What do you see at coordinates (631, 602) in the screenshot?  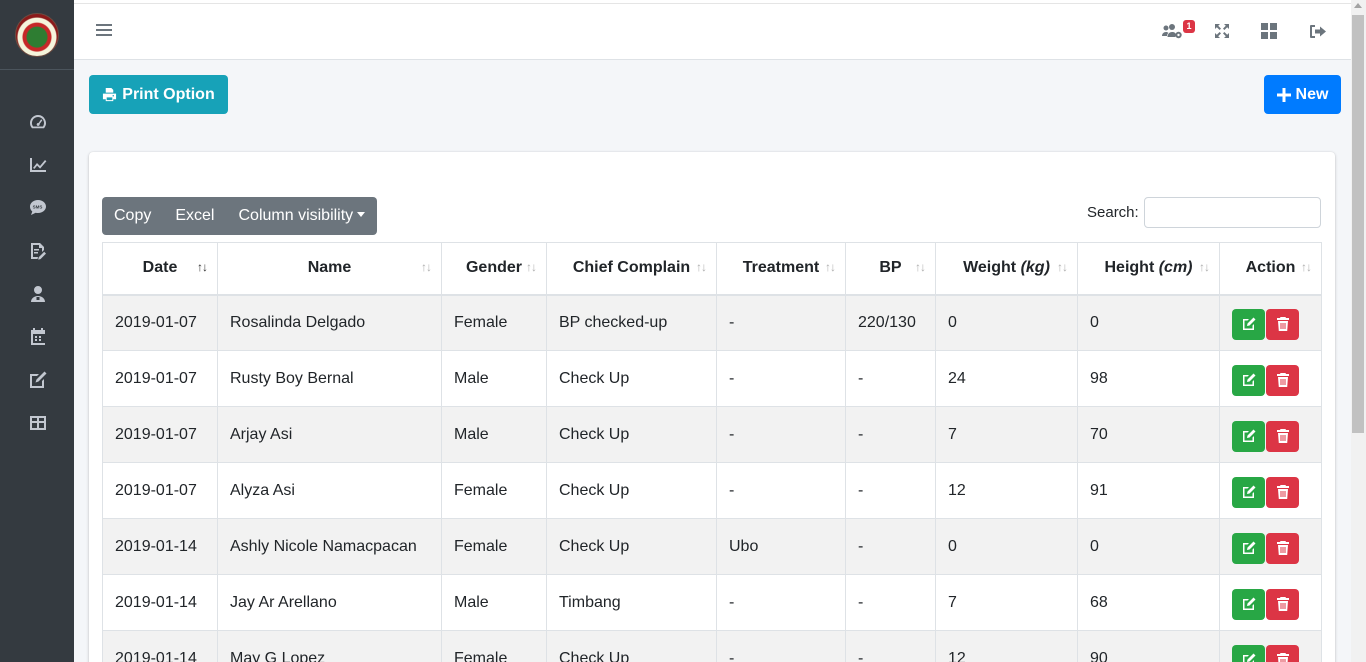 I see `cell-chief-complain: Timbang` at bounding box center [631, 602].